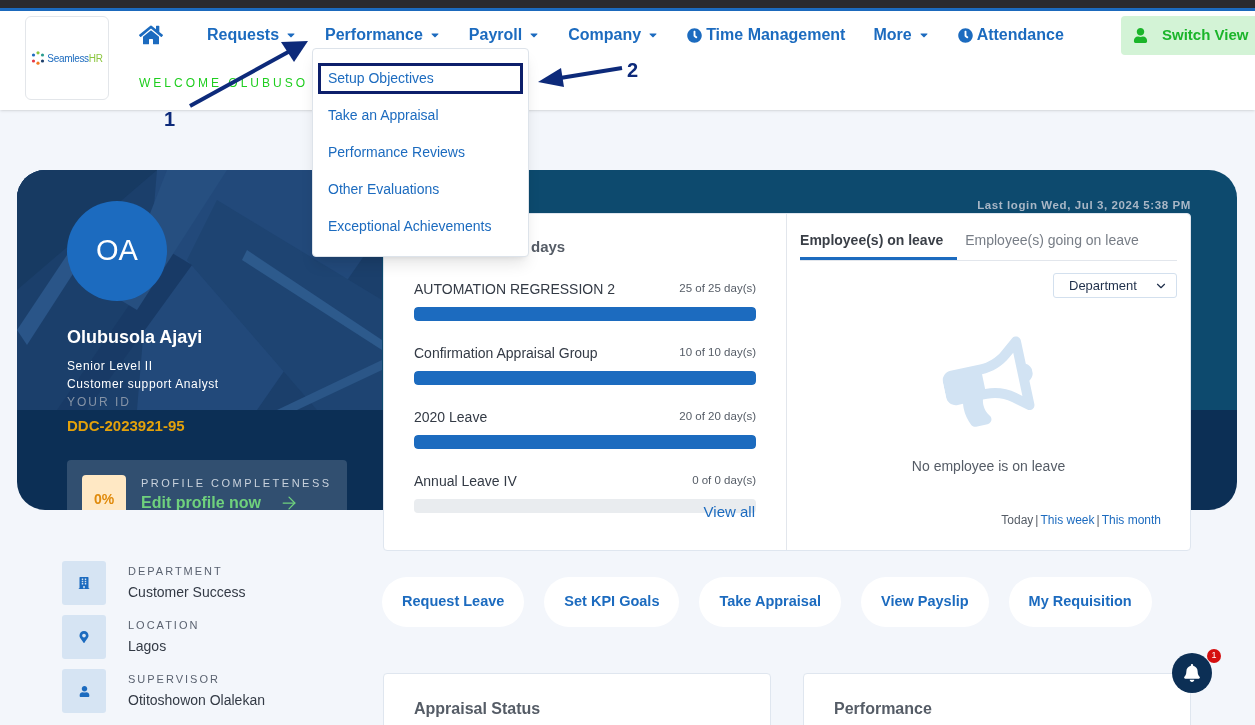 This screenshot has width=1255, height=725. I want to click on leave-days-count: 20 of 20 day(s), so click(718, 417).